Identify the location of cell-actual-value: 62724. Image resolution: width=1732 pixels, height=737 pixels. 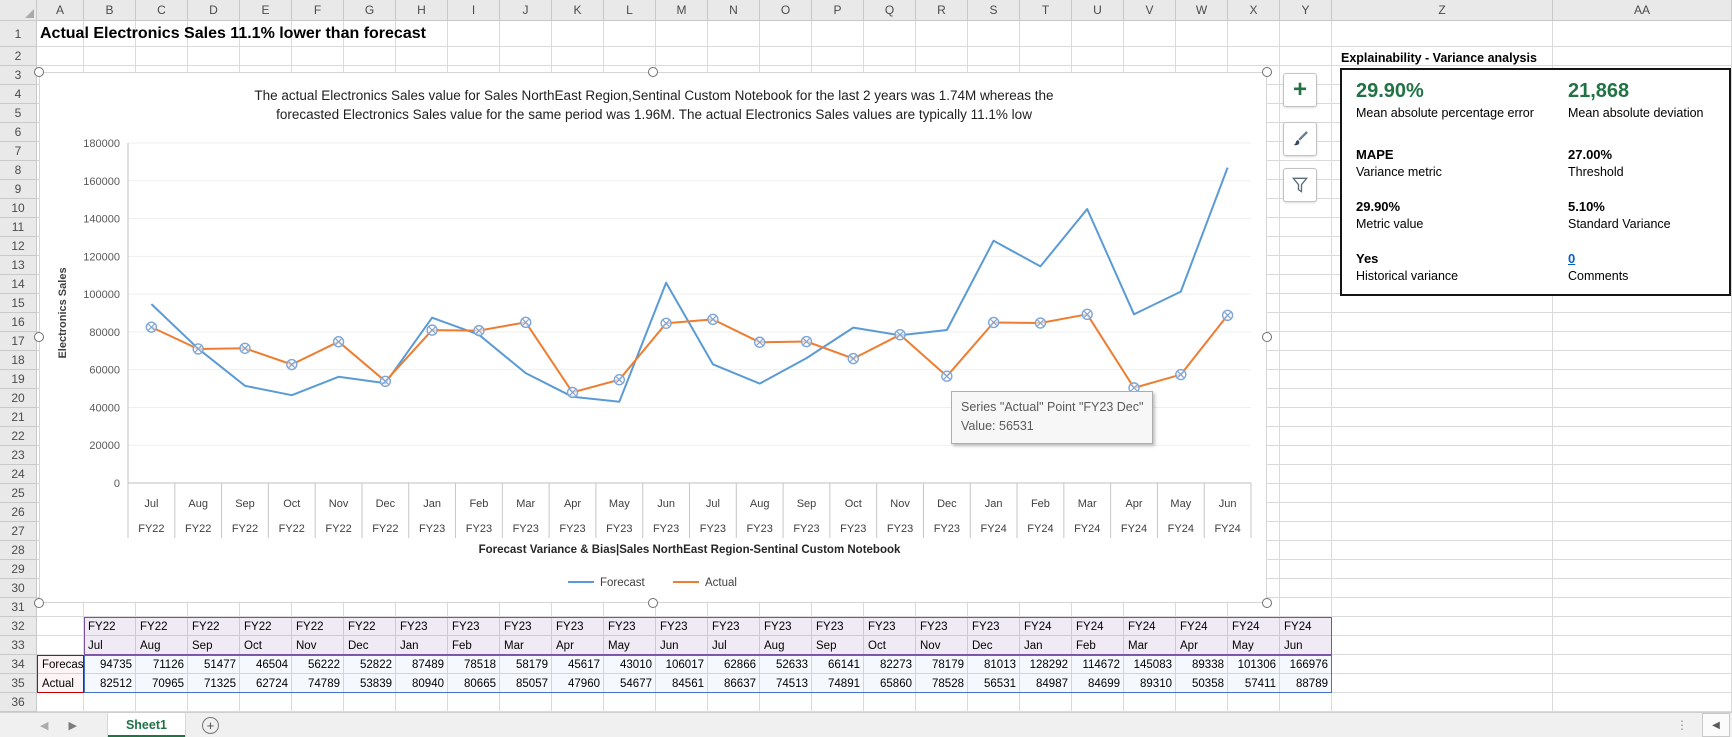
(266, 683).